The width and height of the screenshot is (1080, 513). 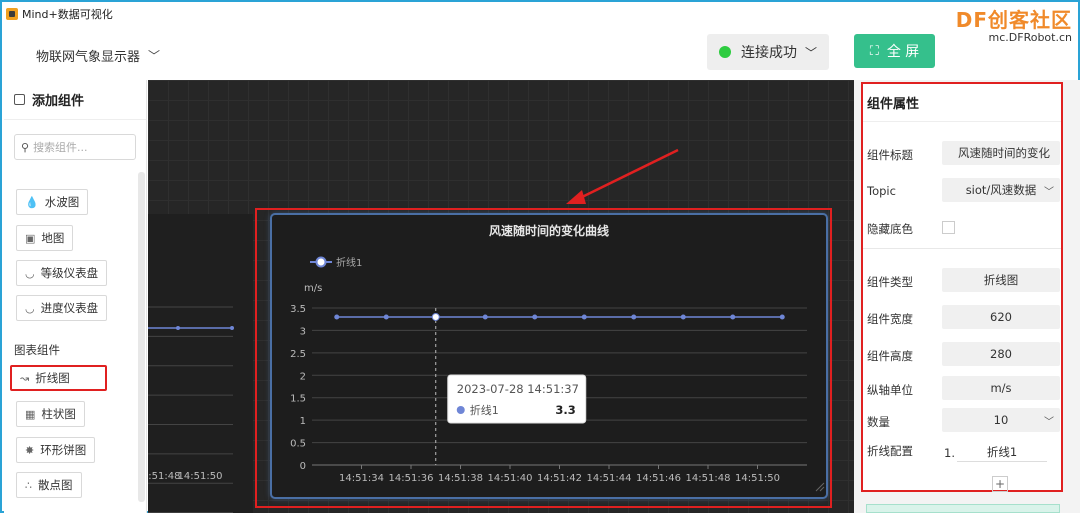 What do you see at coordinates (200, 476) in the screenshot?
I see `bg-x-tick-label: 14:51:50` at bounding box center [200, 476].